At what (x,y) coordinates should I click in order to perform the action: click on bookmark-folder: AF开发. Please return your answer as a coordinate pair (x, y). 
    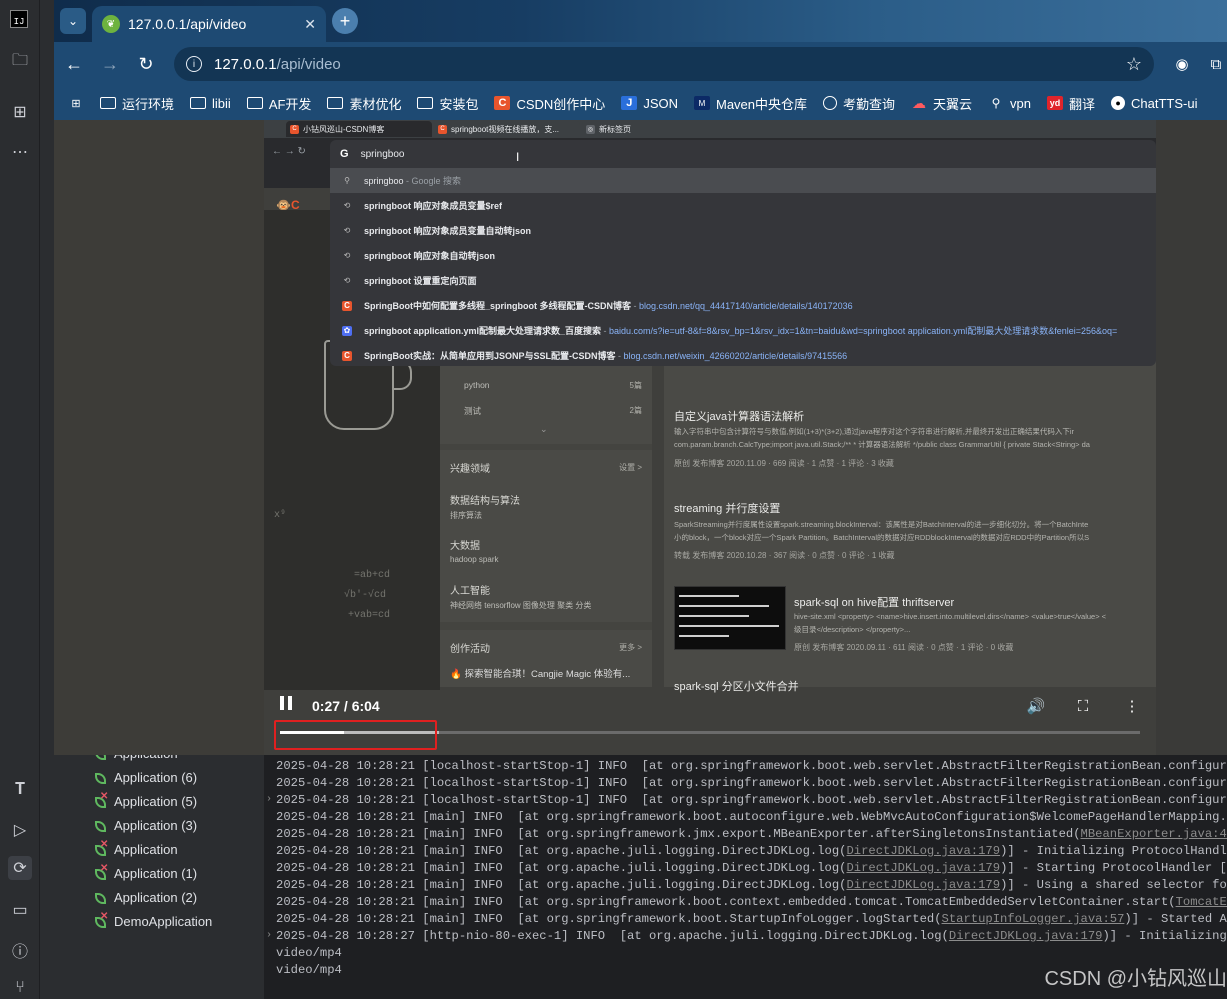
    Looking at the image, I should click on (278, 103).